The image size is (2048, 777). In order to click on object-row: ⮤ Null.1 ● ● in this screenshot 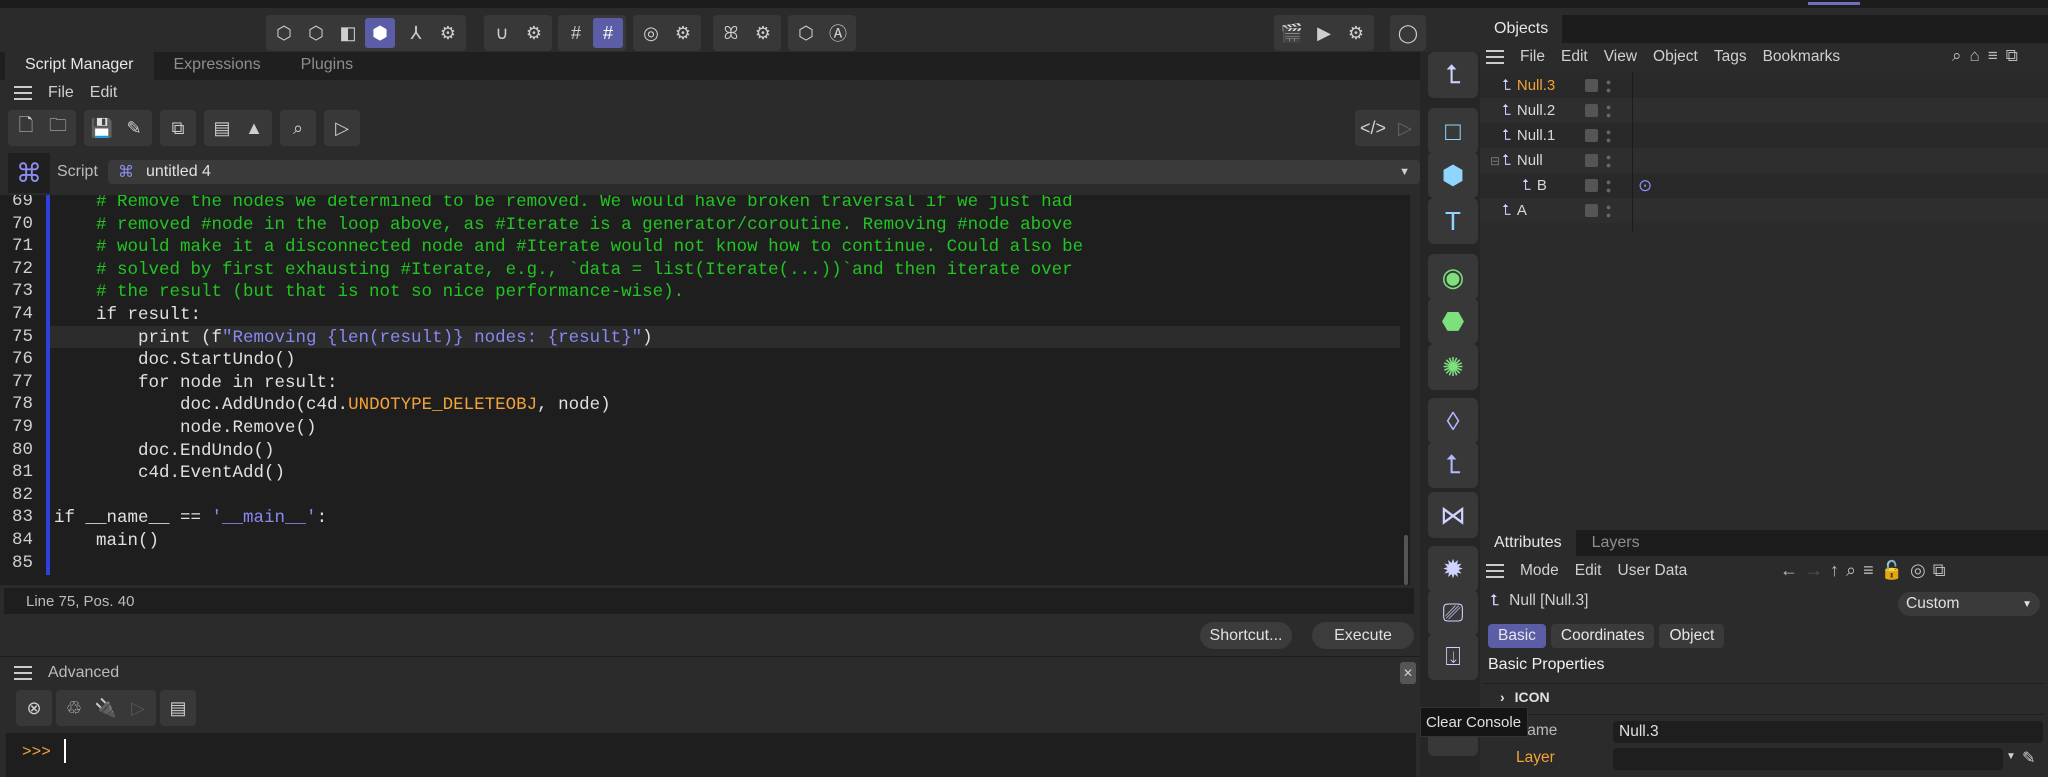, I will do `click(1764, 135)`.